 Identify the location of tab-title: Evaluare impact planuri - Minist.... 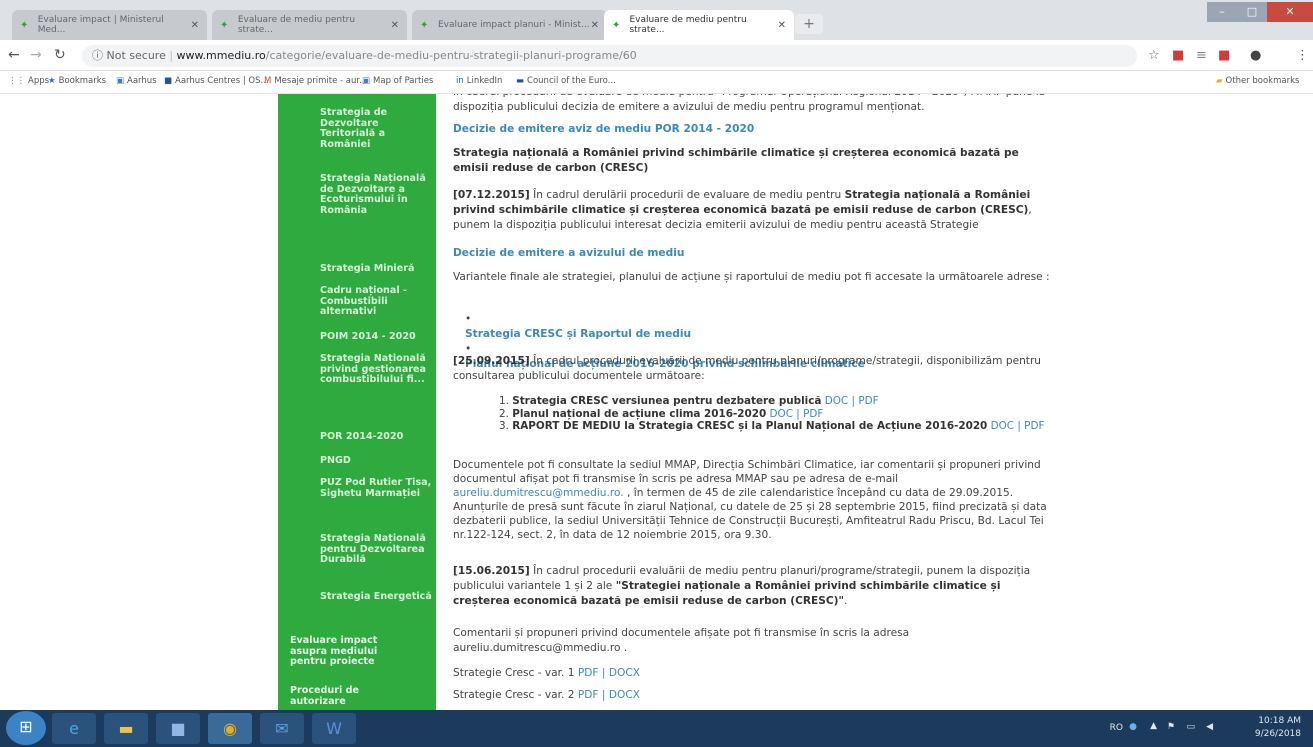
(514, 25).